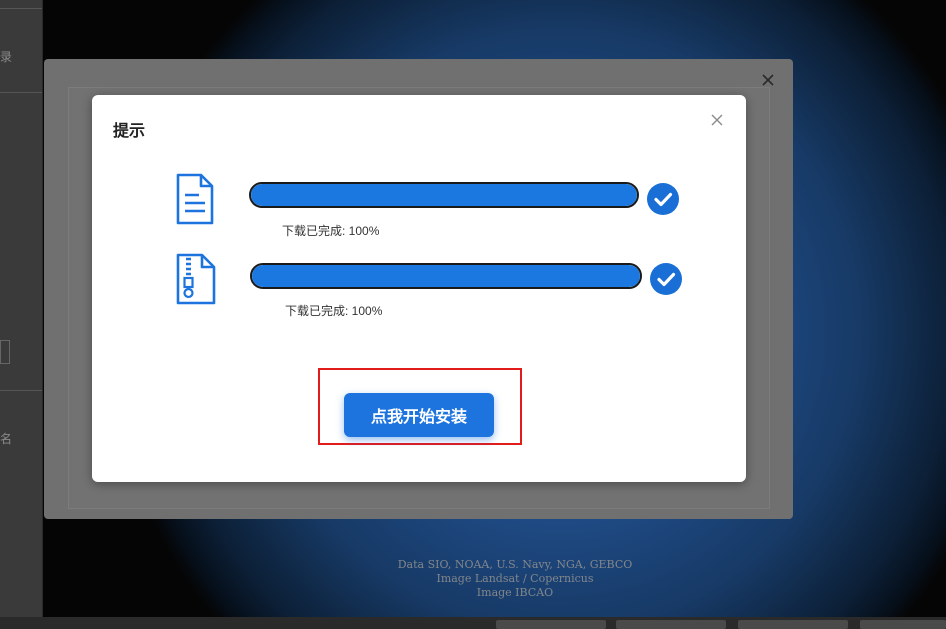 This screenshot has width=946, height=629. I want to click on left-panel-box, so click(5, 352).